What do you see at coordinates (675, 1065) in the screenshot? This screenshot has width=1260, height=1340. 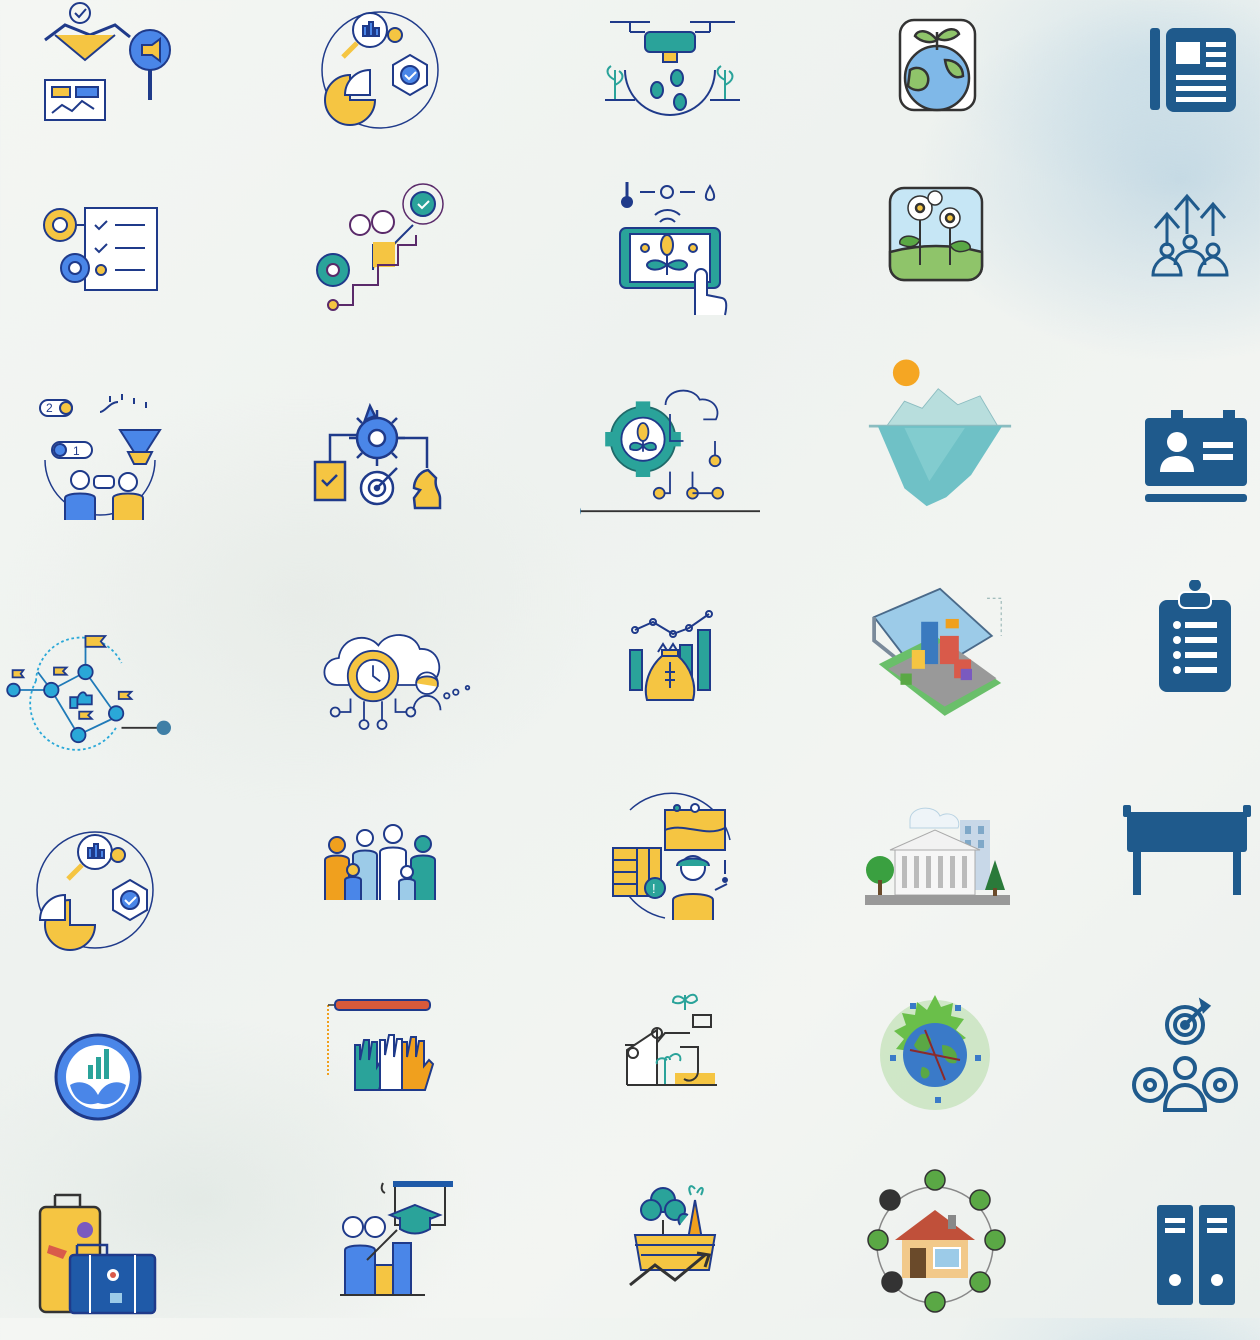 I see `robotic-agriculture-icon` at bounding box center [675, 1065].